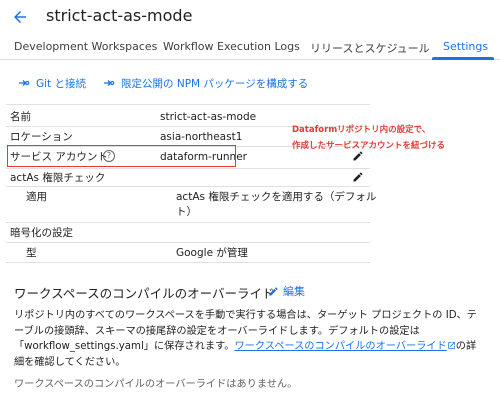  What do you see at coordinates (231, 46) in the screenshot?
I see `tab-workflow-execution-logs: Workflow Execution Logs` at bounding box center [231, 46].